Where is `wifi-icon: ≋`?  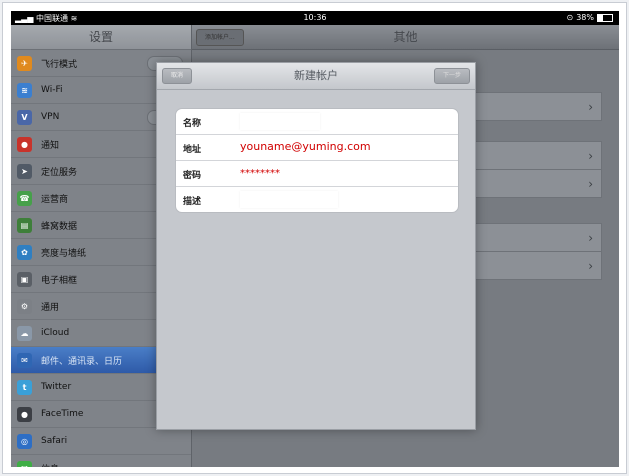 wifi-icon: ≋ is located at coordinates (24, 90).